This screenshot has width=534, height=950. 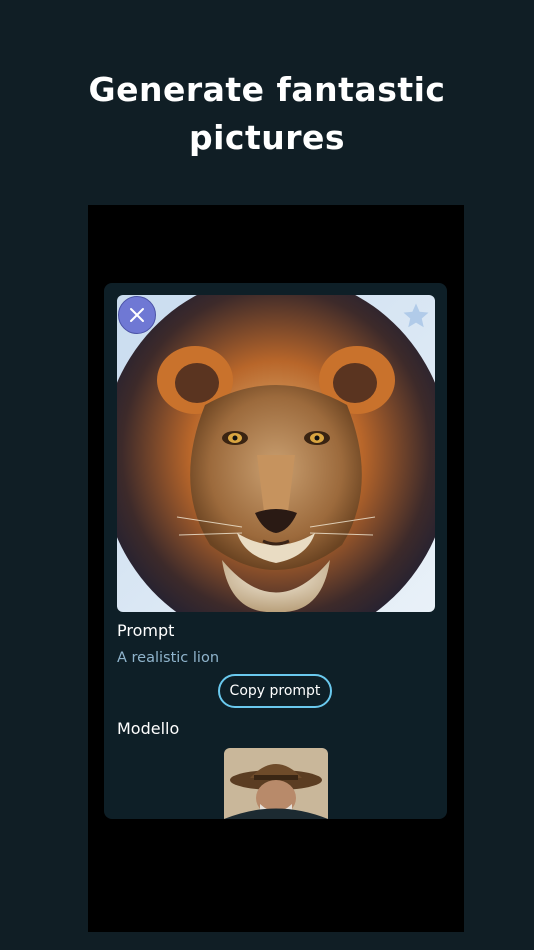 I want to click on close-button, so click(x=137, y=315).